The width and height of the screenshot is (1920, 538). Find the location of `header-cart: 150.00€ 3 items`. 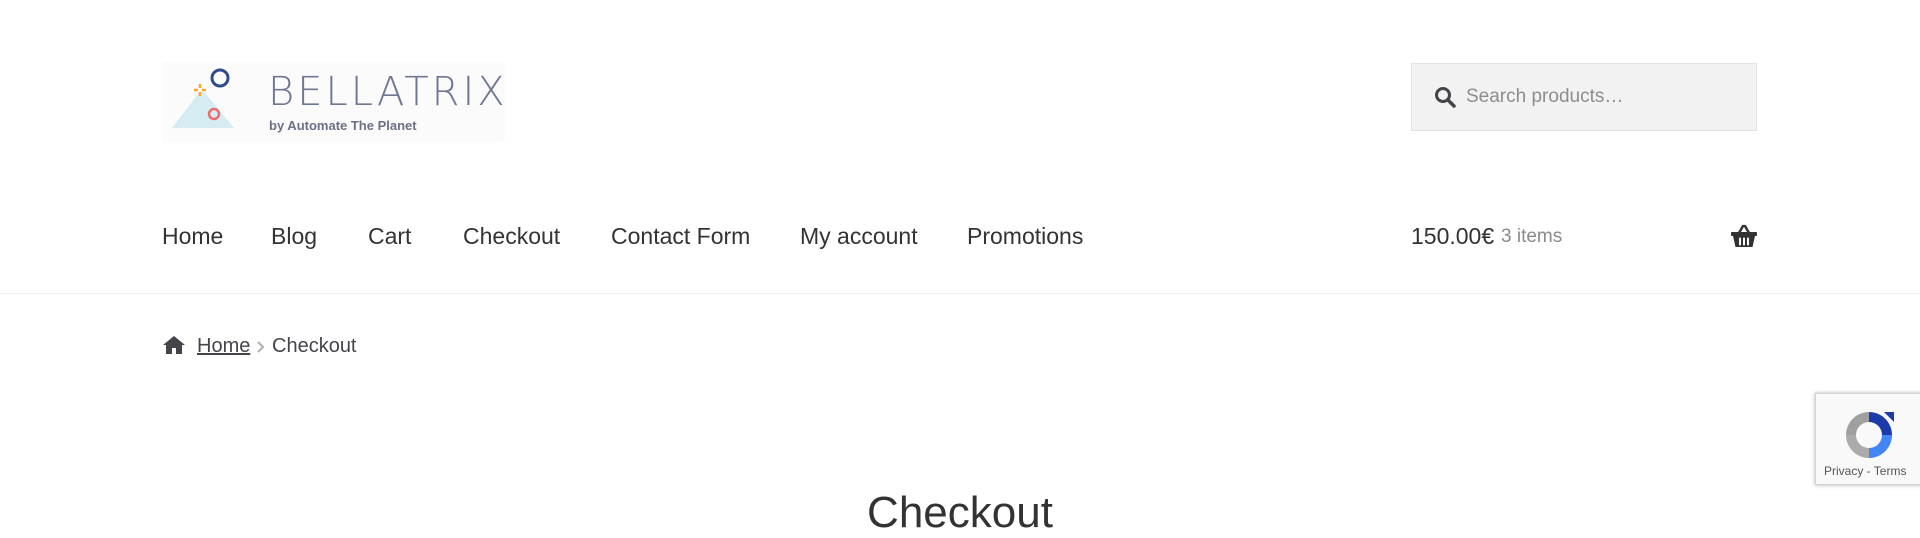

header-cart: 150.00€ 3 items is located at coordinates (1584, 237).